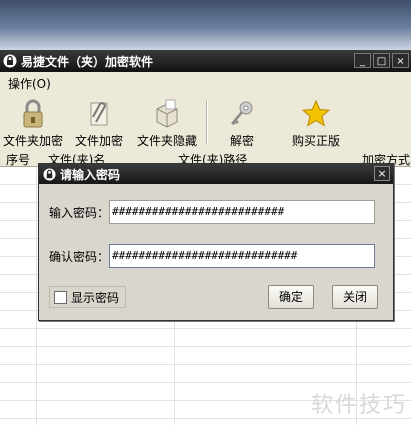  Describe the element at coordinates (242, 113) in the screenshot. I see `key-icon` at that location.